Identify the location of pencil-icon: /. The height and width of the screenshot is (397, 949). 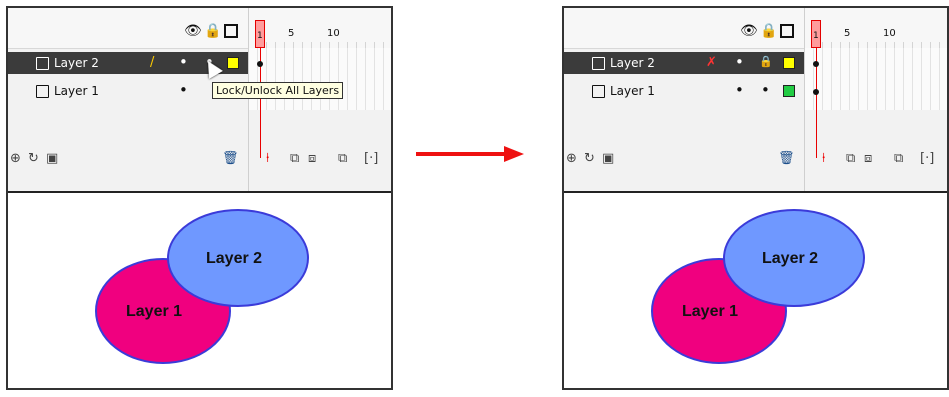
(152, 62).